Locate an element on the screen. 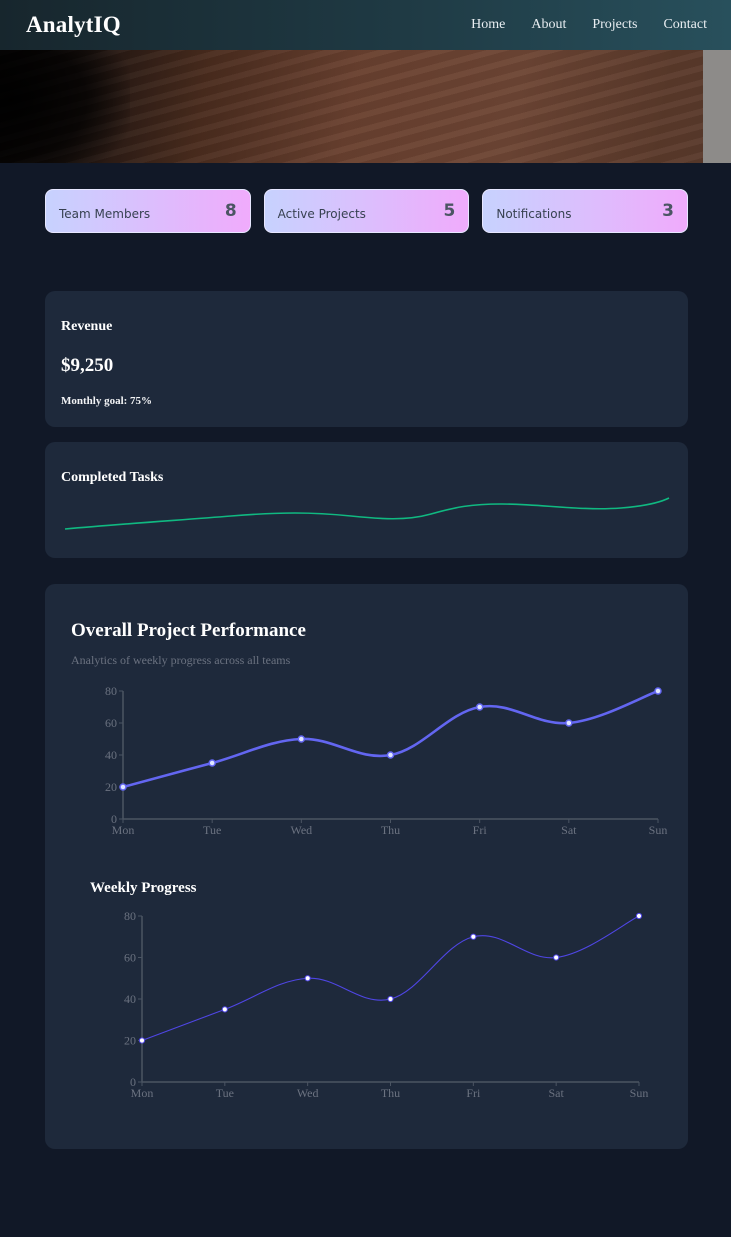  revenue-amount: $9,250 is located at coordinates (87, 365).